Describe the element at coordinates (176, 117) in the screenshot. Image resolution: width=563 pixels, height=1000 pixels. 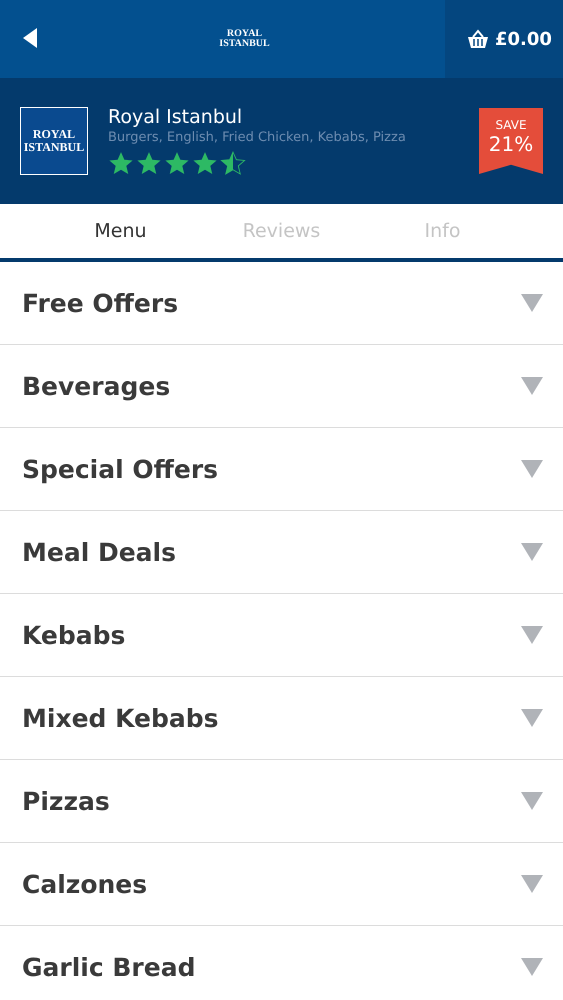
I see `restaurant-name: Royal Istanbul` at that location.